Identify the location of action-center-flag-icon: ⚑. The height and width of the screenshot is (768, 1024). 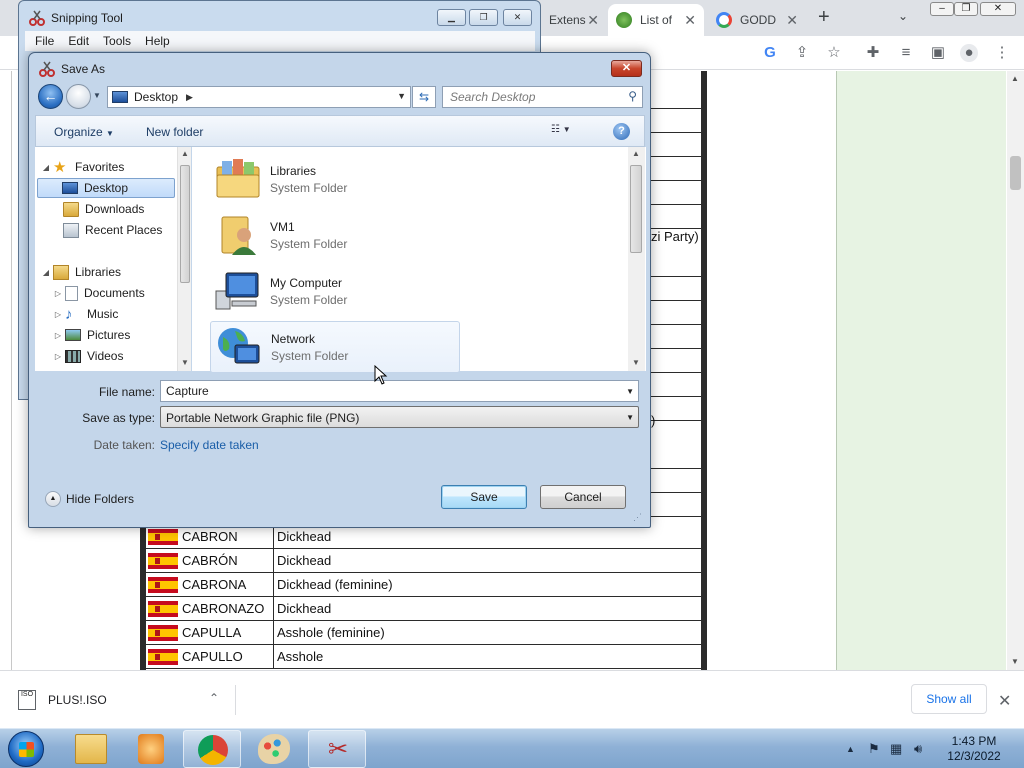
(874, 749).